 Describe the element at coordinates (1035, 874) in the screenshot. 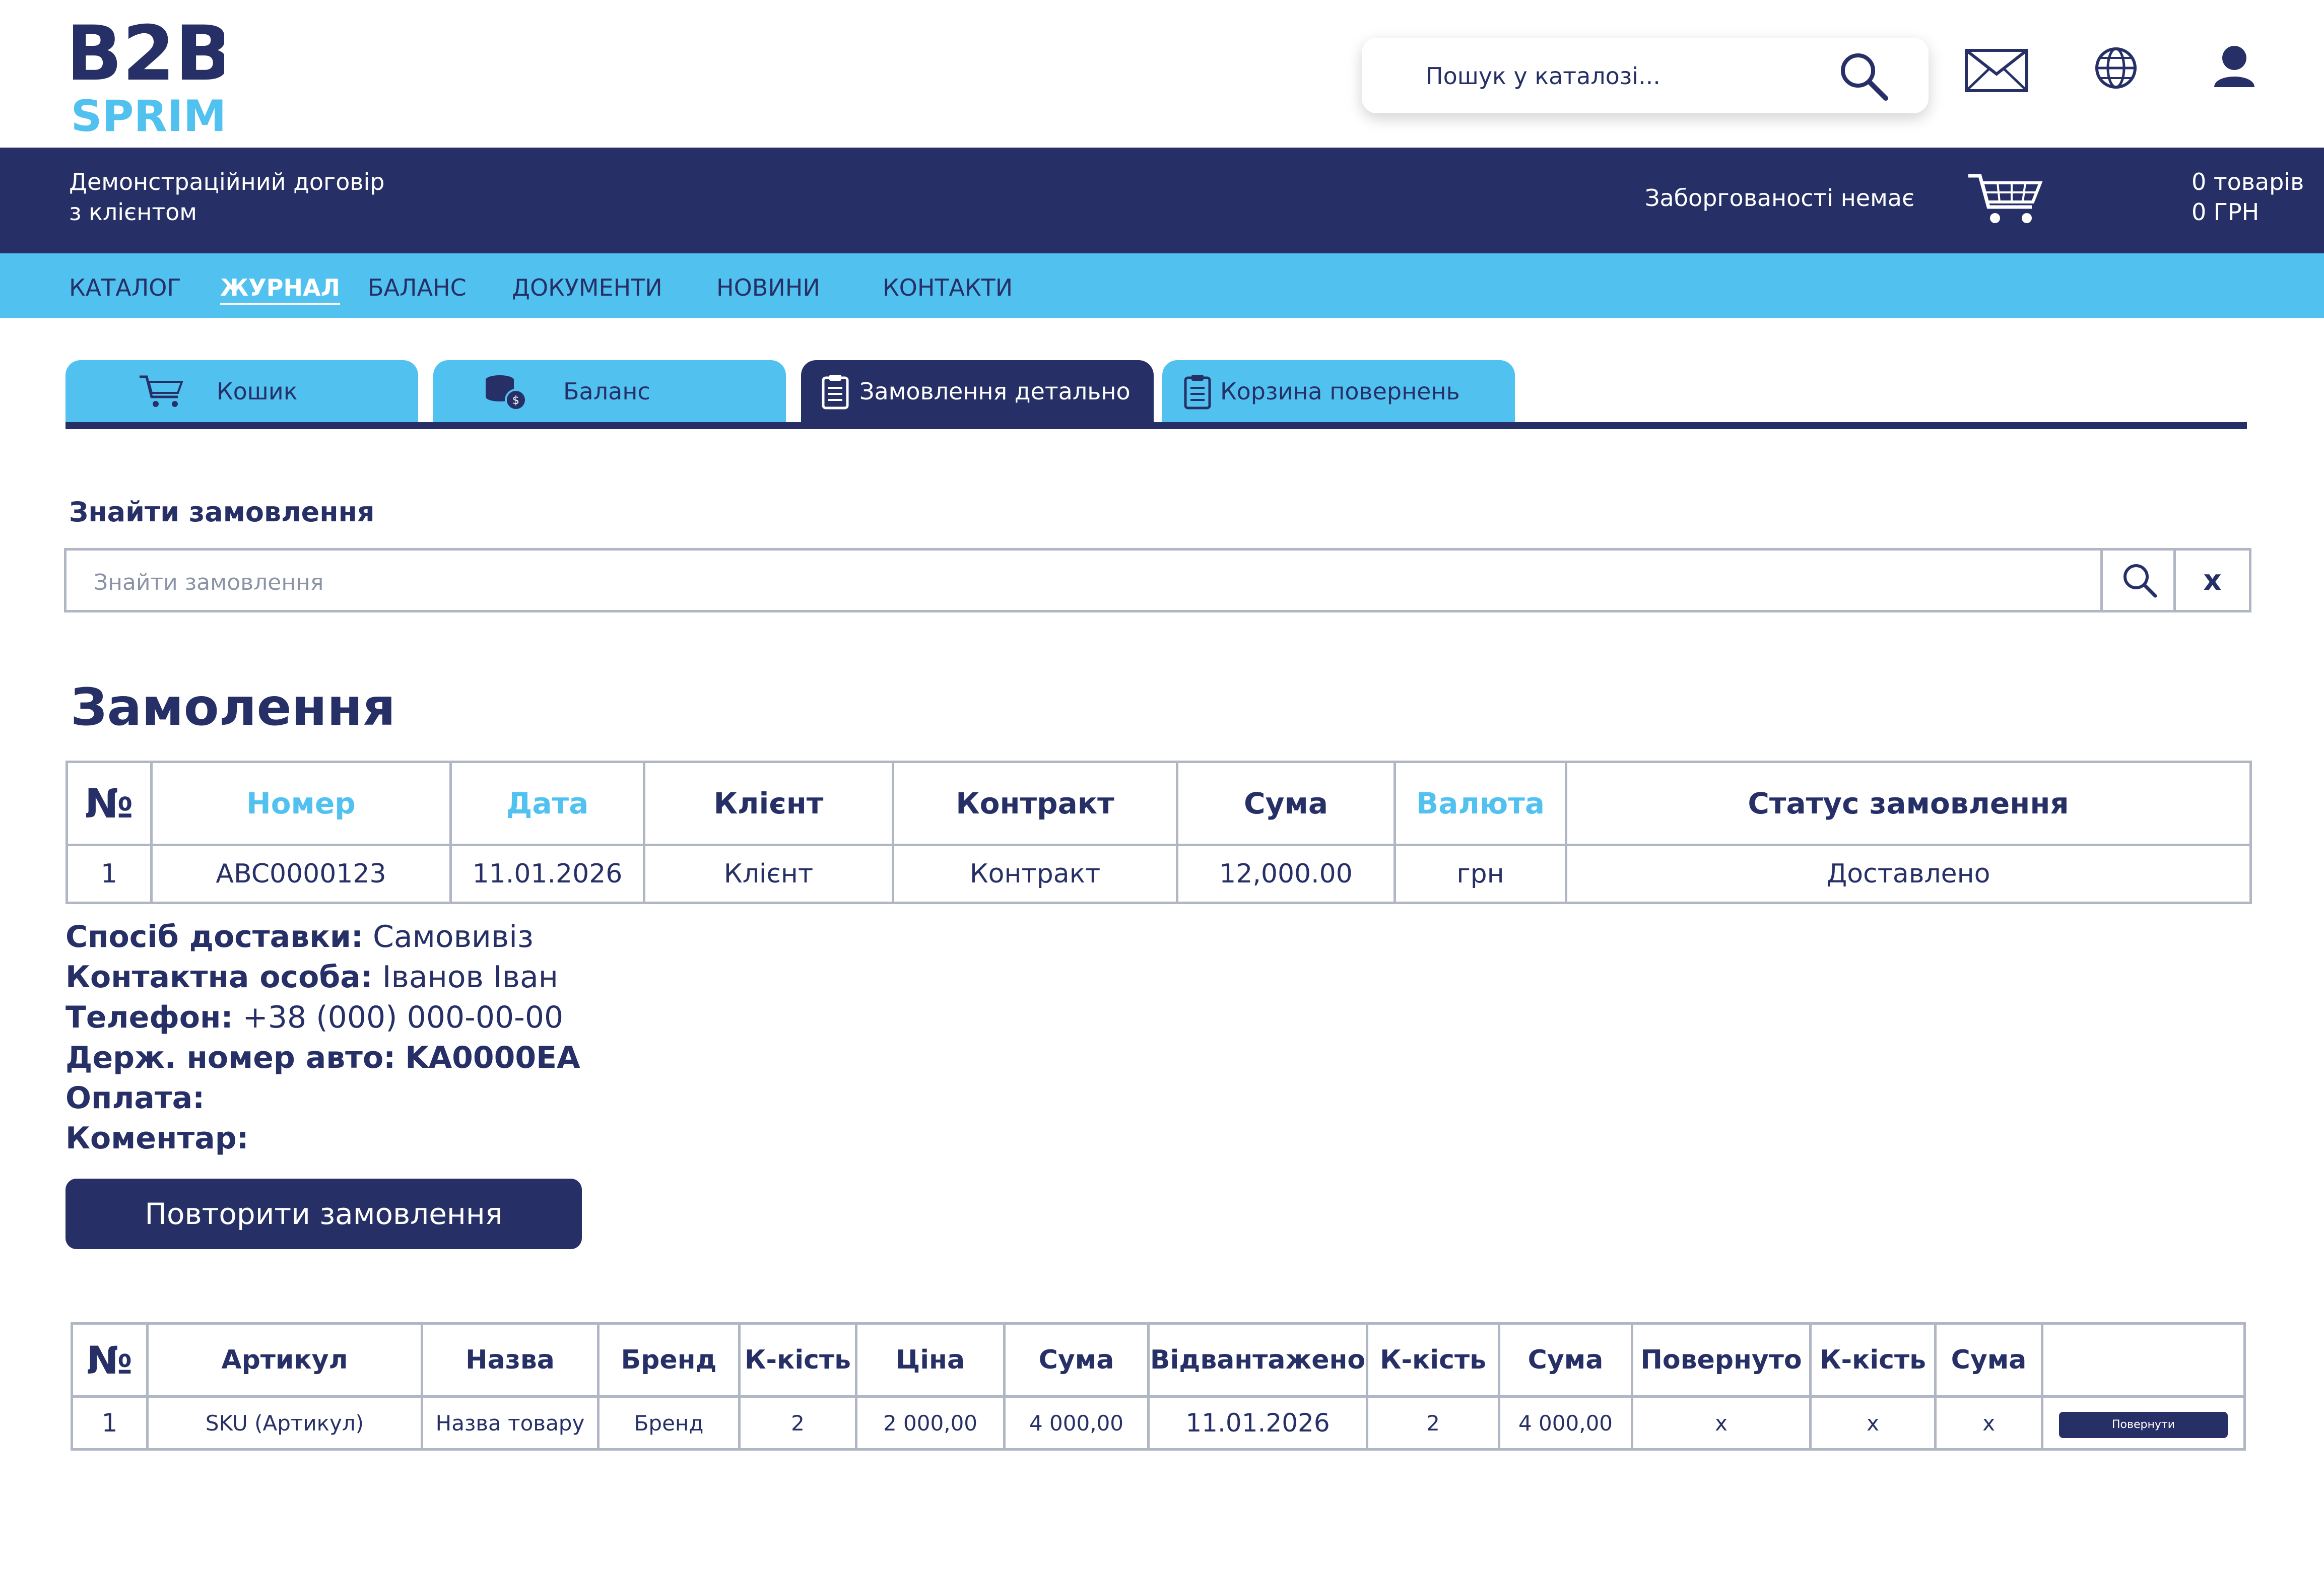

I see `cell-contract: Контракт` at that location.